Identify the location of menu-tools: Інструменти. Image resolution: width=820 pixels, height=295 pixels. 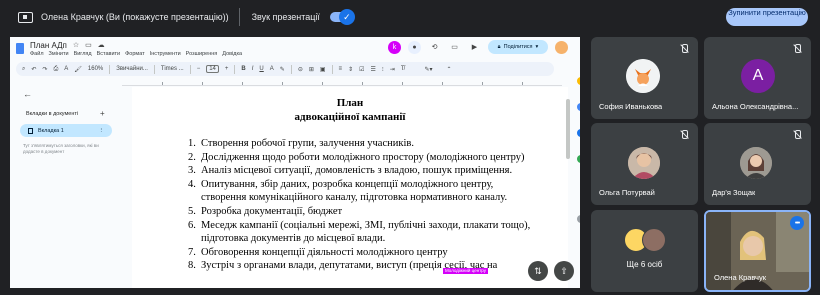
(165, 54).